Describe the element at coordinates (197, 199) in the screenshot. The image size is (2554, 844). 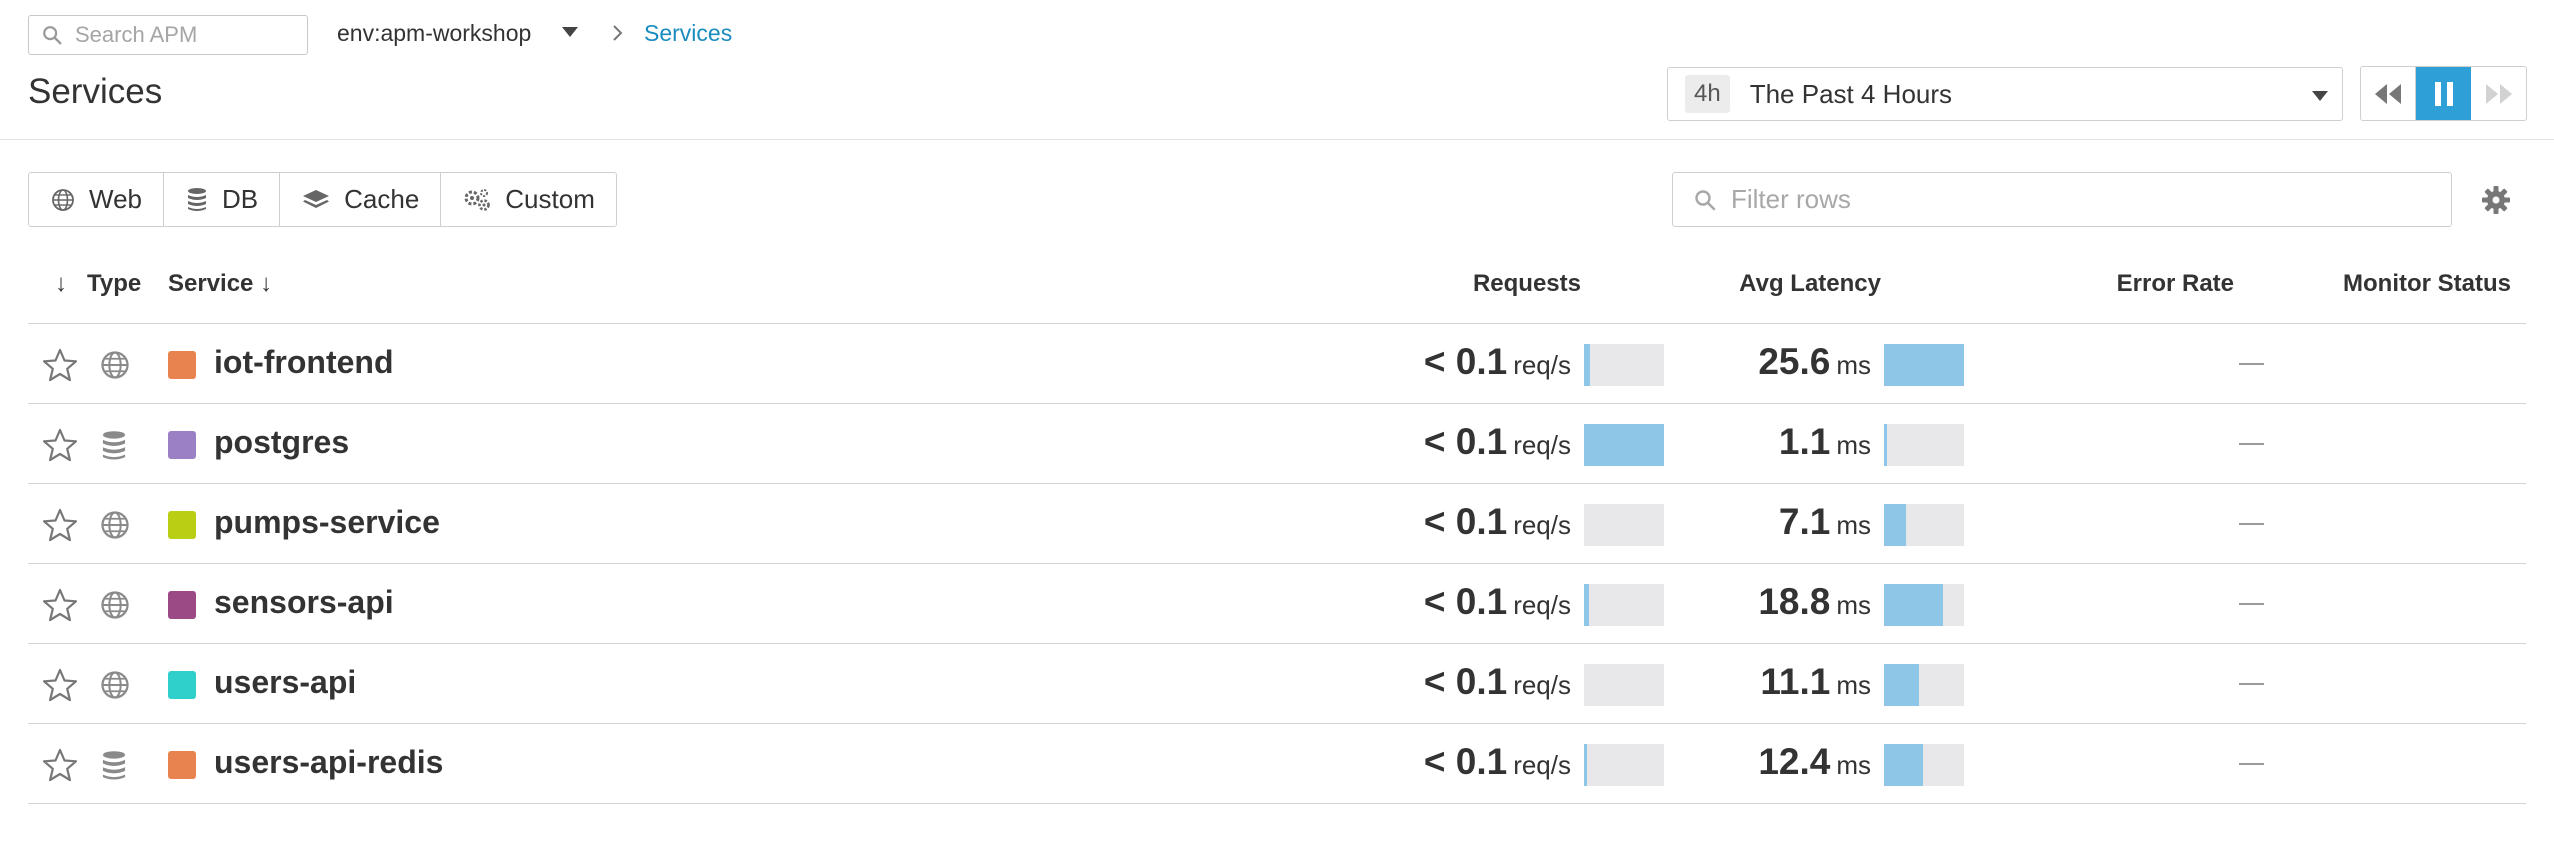
I see `database-icon` at that location.